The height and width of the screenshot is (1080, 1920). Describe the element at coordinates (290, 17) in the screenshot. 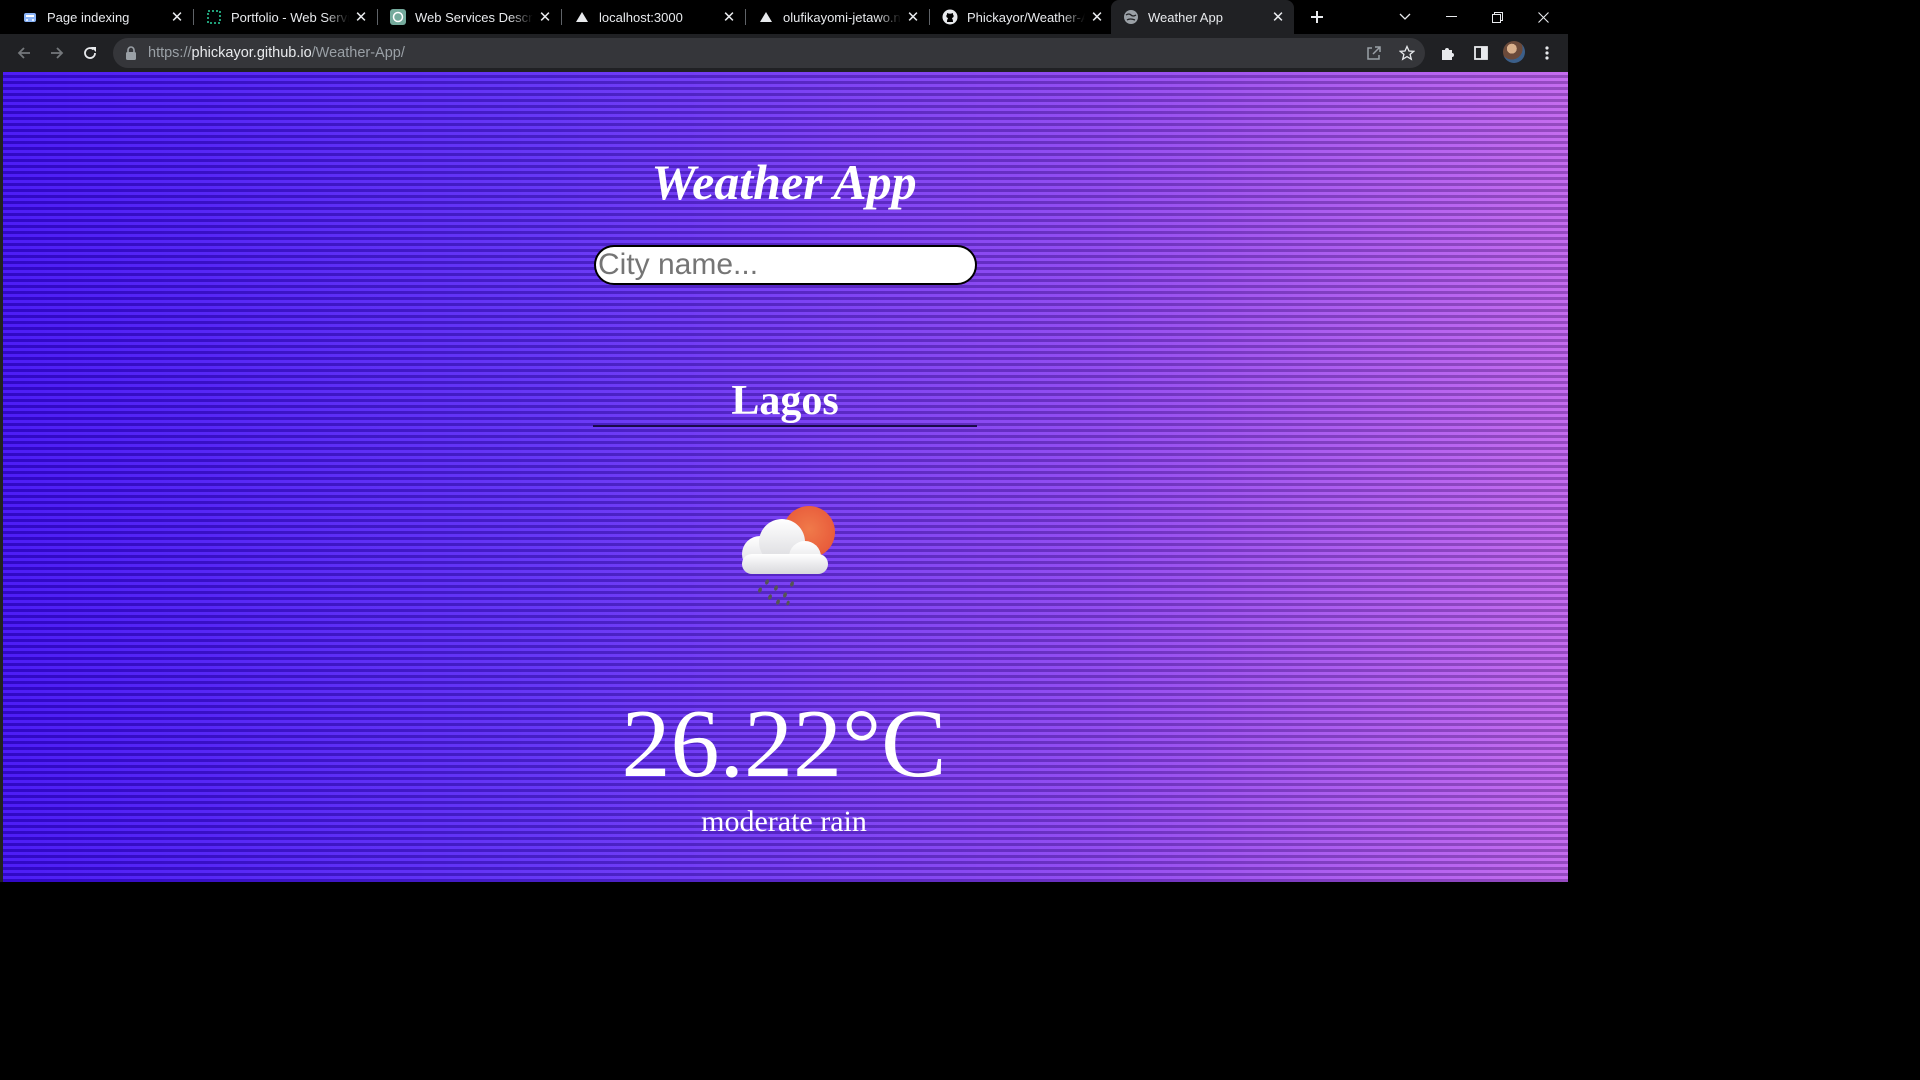

I see `tab-title: Portfolio - Web Services` at that location.